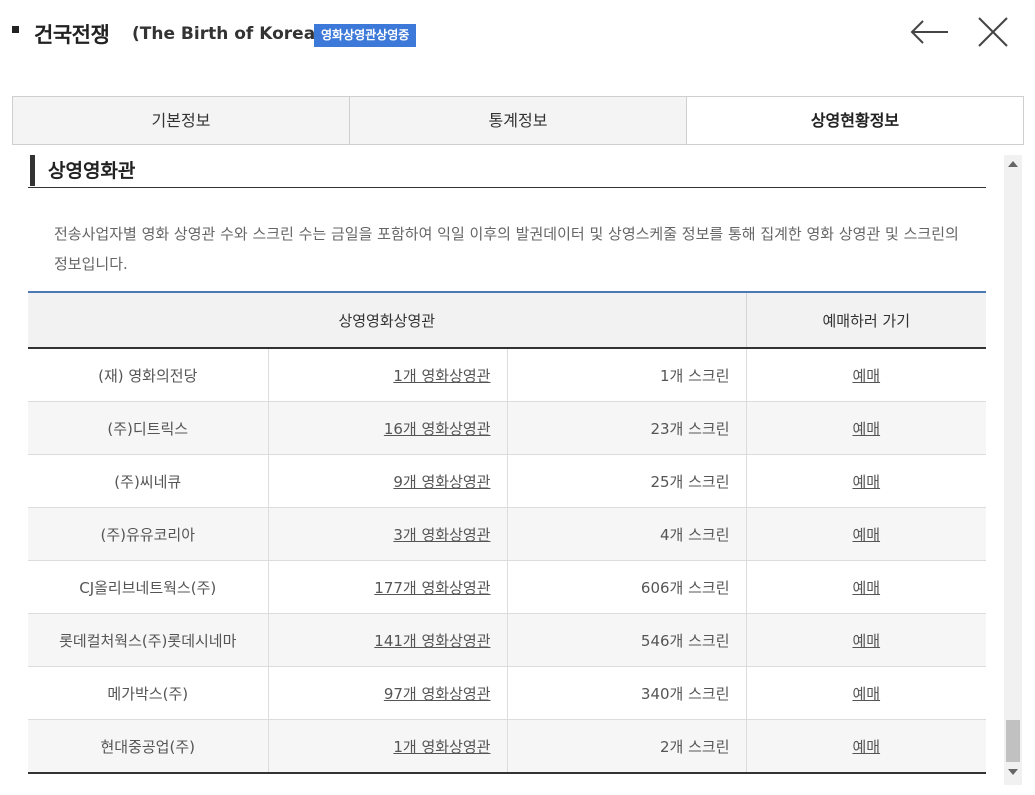 The image size is (1035, 795). Describe the element at coordinates (148, 481) in the screenshot. I see `distributor-name: (주)씨네큐` at that location.